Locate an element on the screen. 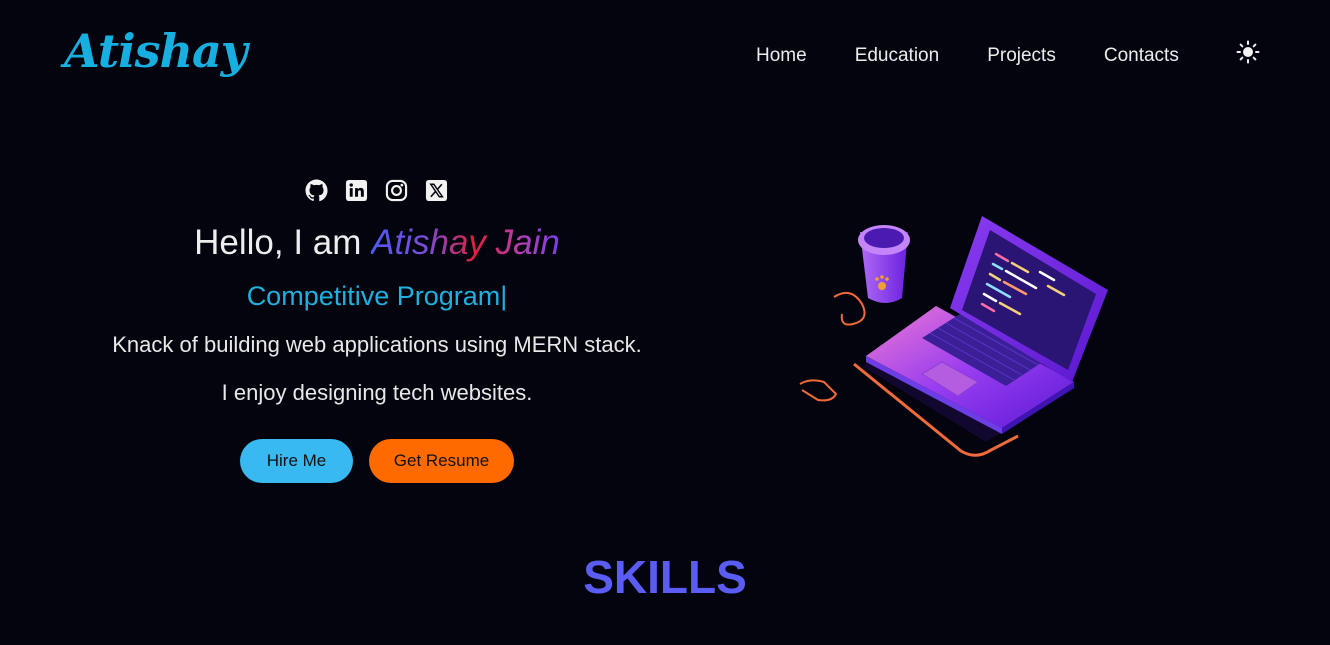  instagram-icon is located at coordinates (396, 190).